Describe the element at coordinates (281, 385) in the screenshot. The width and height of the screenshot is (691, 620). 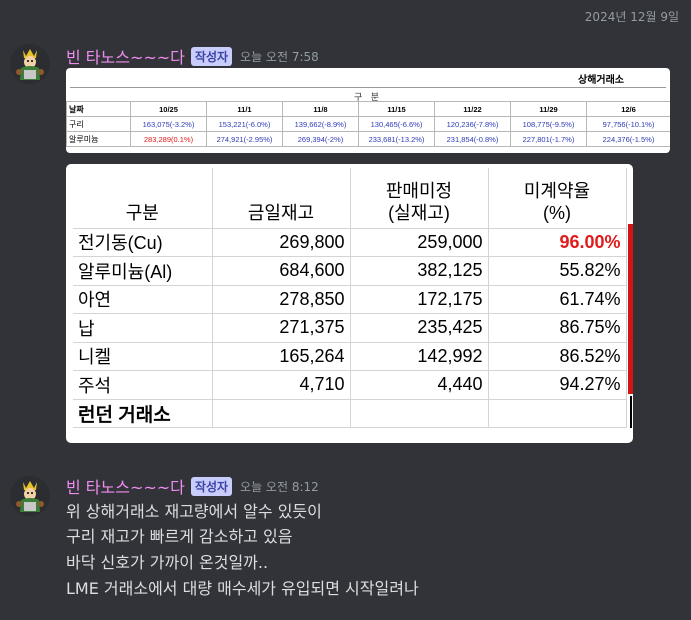
I see `stock-cell: 4,710` at that location.